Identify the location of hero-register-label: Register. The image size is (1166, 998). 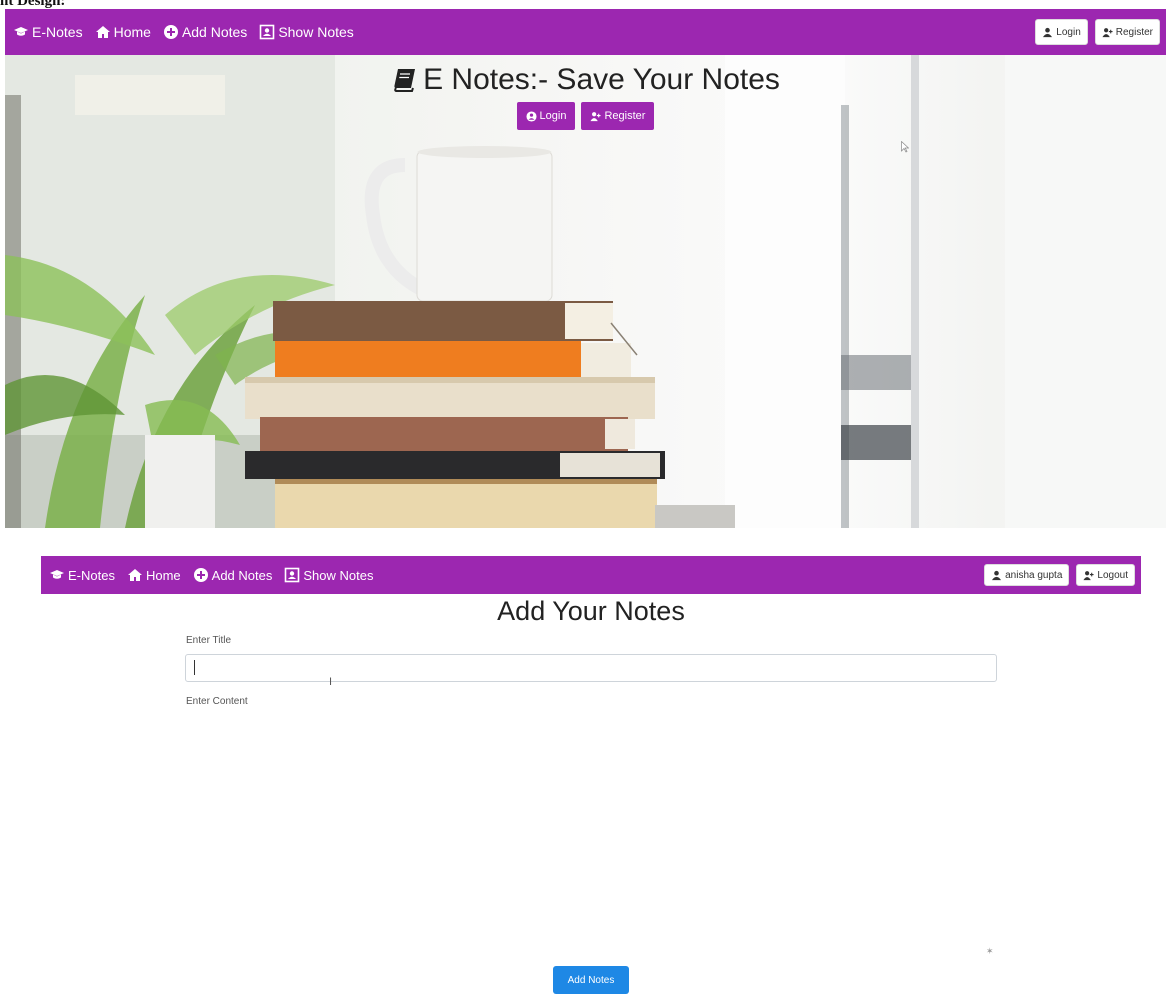
(625, 116).